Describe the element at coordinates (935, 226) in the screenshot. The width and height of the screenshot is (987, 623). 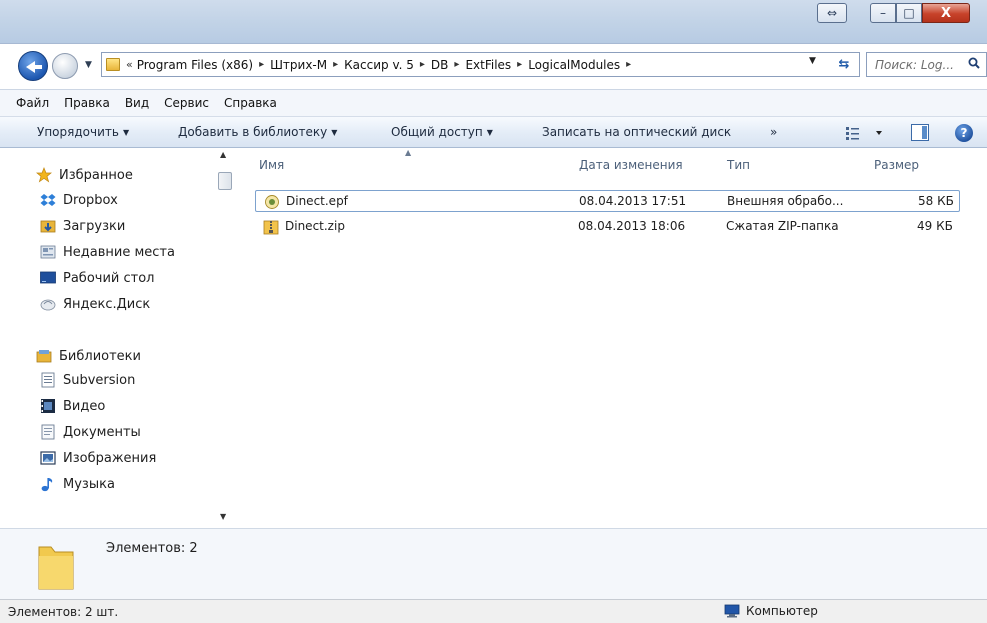
I see `file-size: 49 КБ` at that location.